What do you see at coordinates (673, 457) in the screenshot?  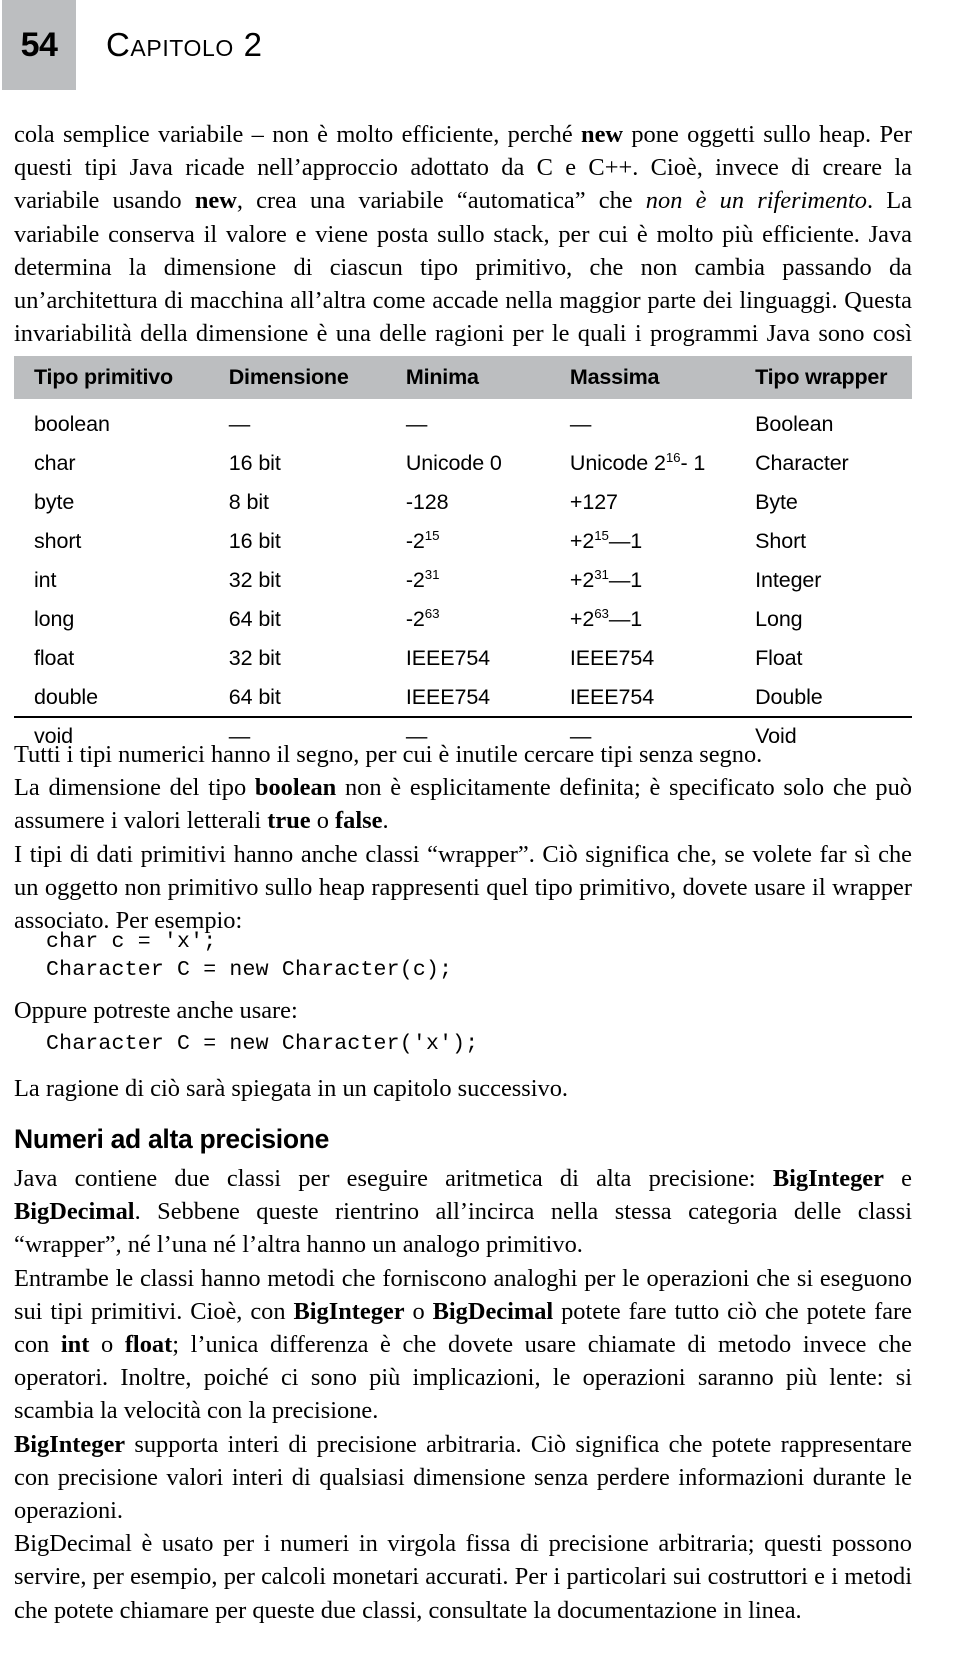 I see `massima-exponent: 16` at bounding box center [673, 457].